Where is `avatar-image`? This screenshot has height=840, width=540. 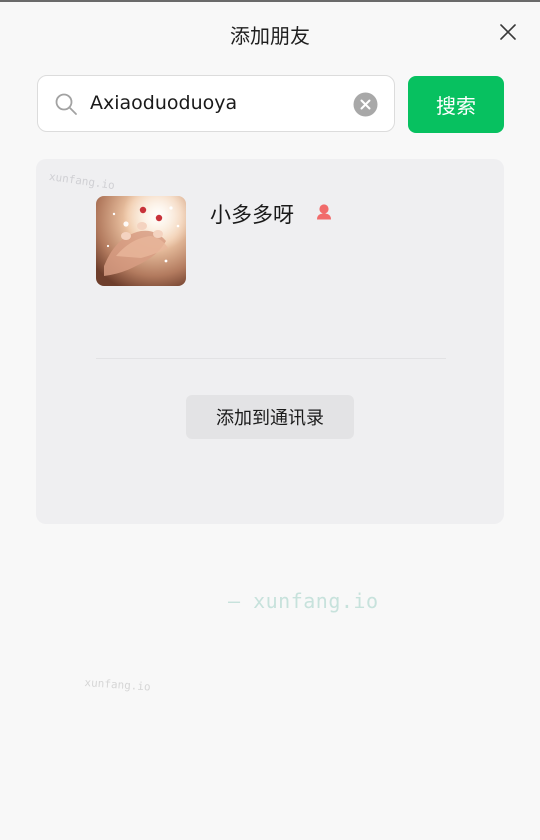
avatar-image is located at coordinates (141, 241).